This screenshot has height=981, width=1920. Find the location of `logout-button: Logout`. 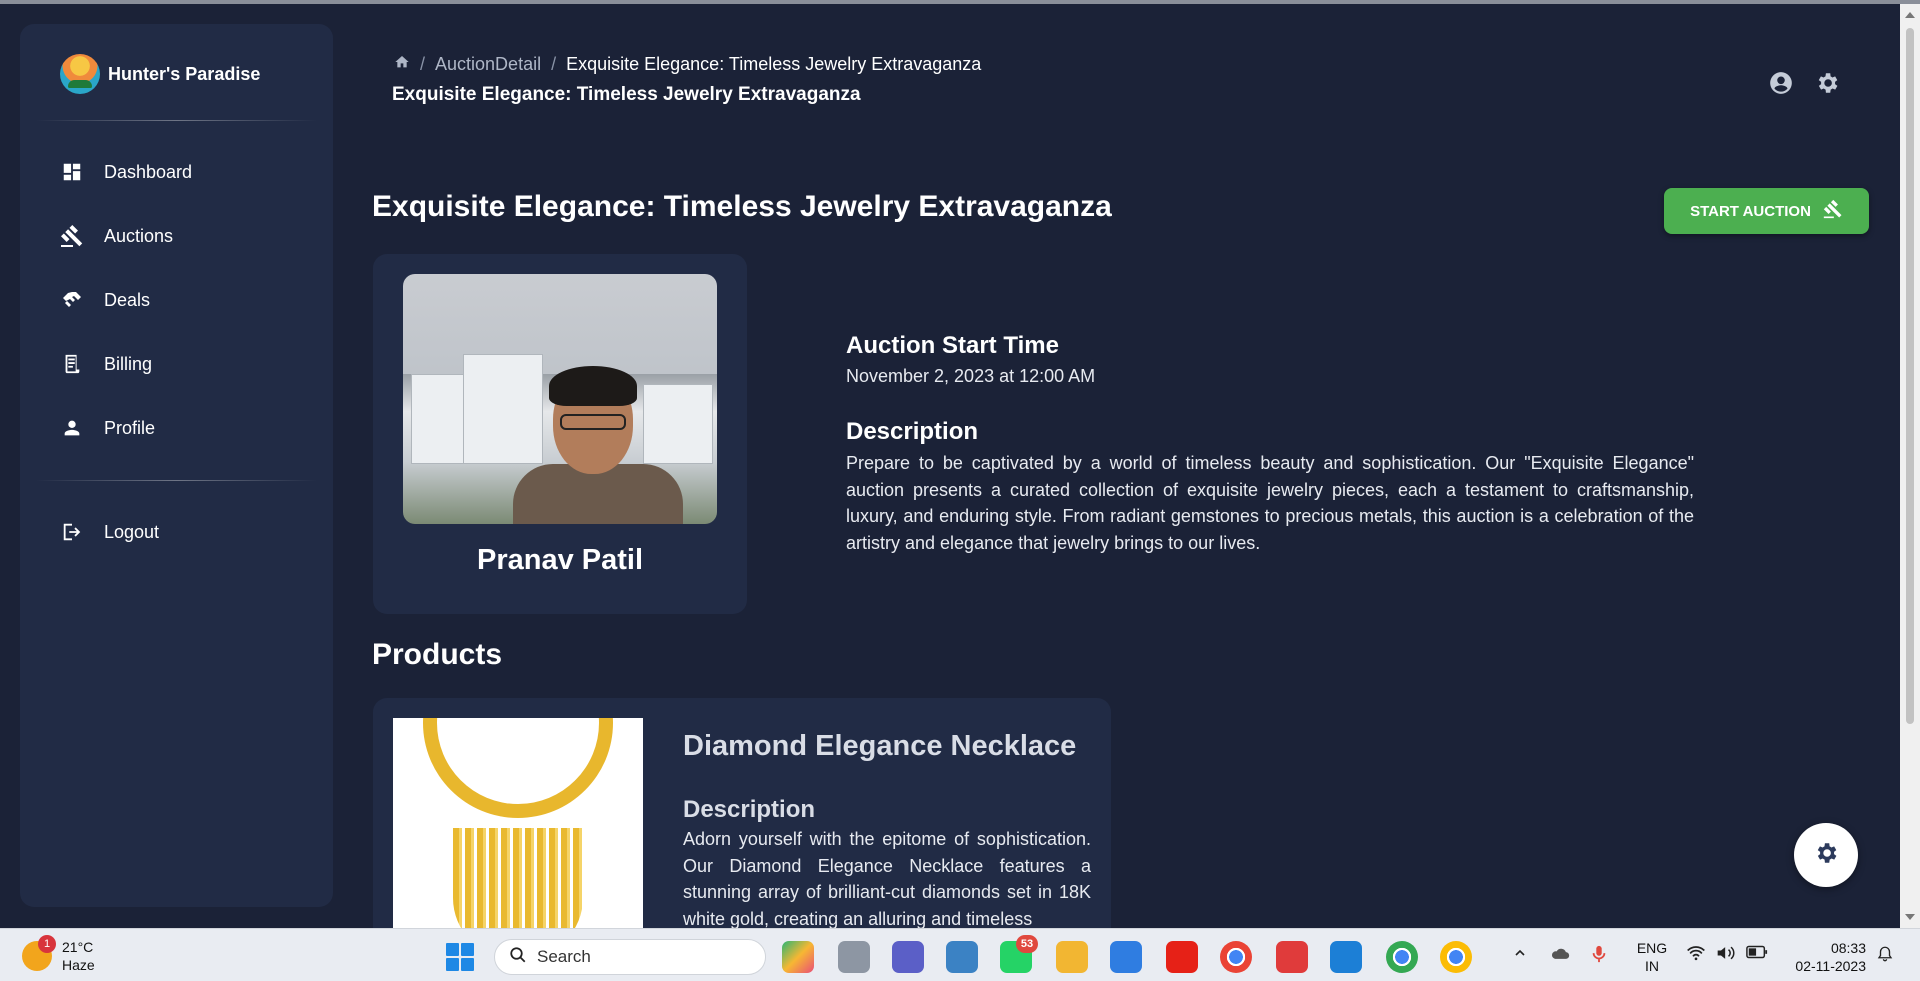

logout-button: Logout is located at coordinates (109, 532).